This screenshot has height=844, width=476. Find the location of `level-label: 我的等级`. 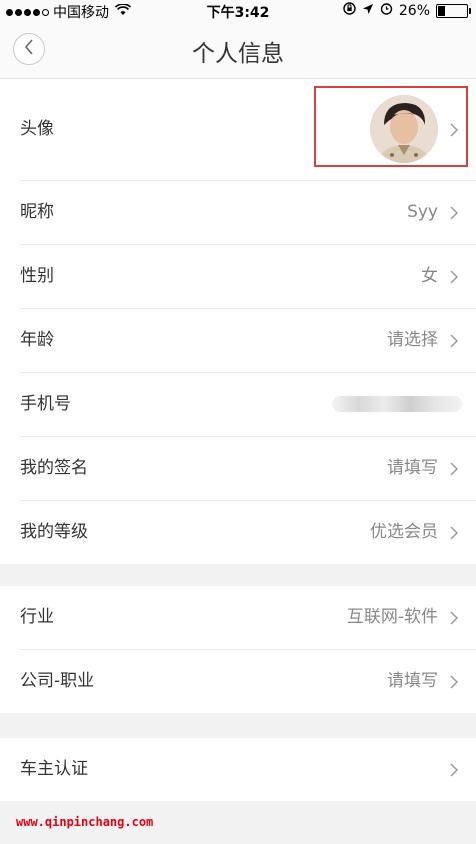

level-label: 我的等级 is located at coordinates (54, 532).